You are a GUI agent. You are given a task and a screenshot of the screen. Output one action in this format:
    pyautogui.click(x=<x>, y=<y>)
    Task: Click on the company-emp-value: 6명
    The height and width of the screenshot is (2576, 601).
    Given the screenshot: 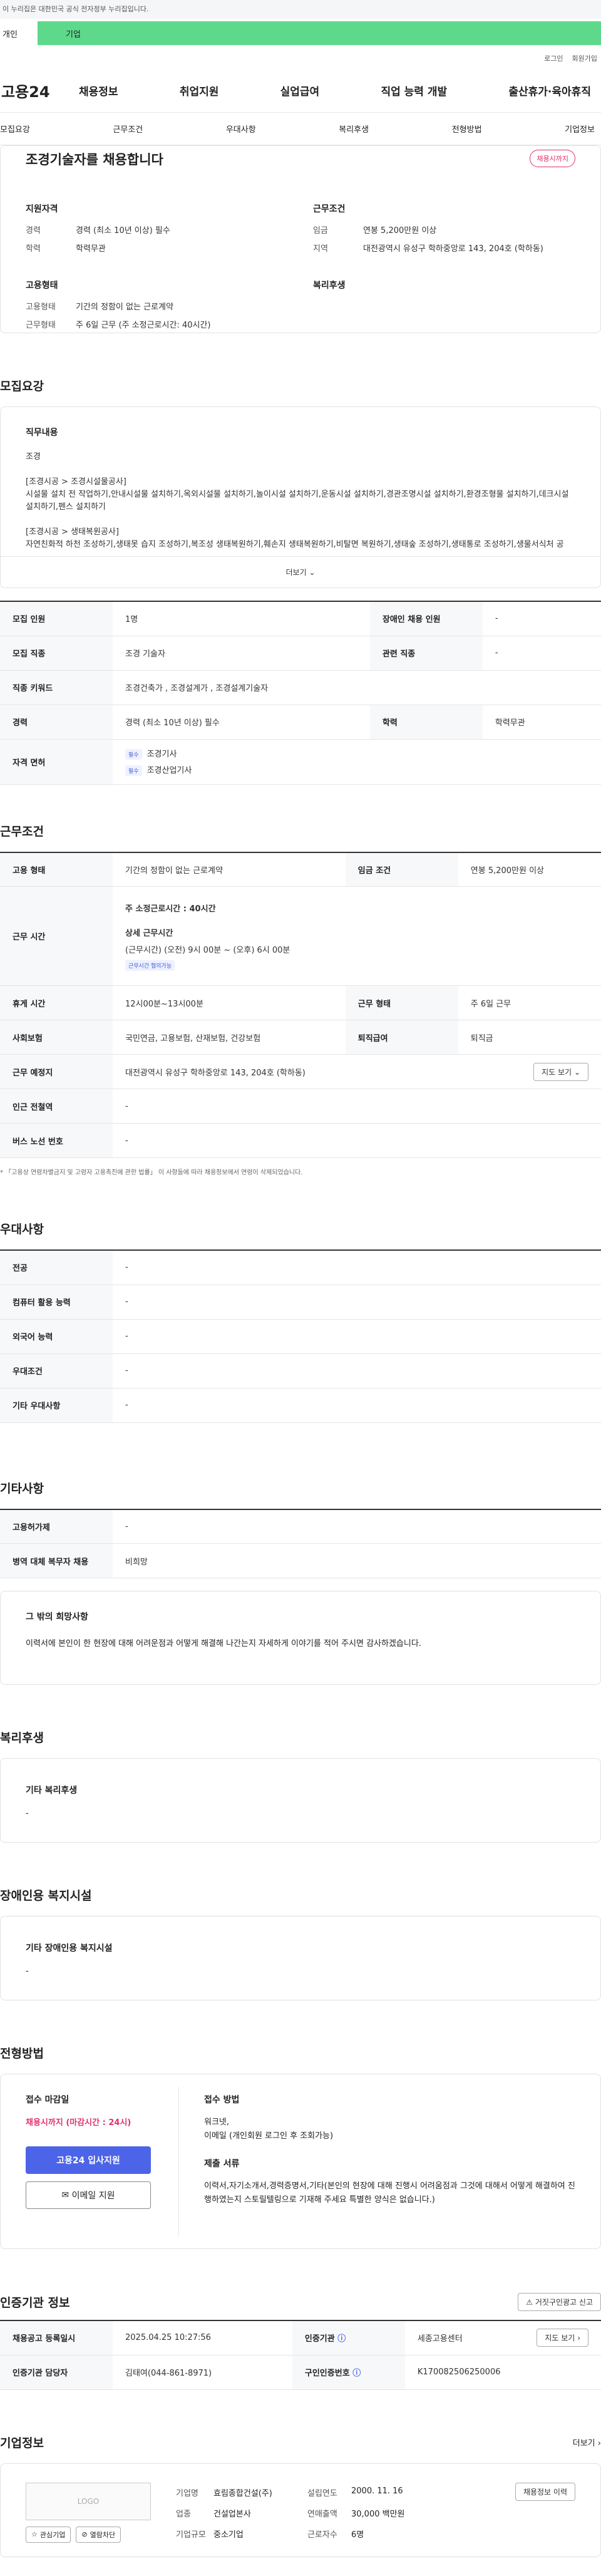 What is the action you would take?
    pyautogui.click(x=357, y=2535)
    